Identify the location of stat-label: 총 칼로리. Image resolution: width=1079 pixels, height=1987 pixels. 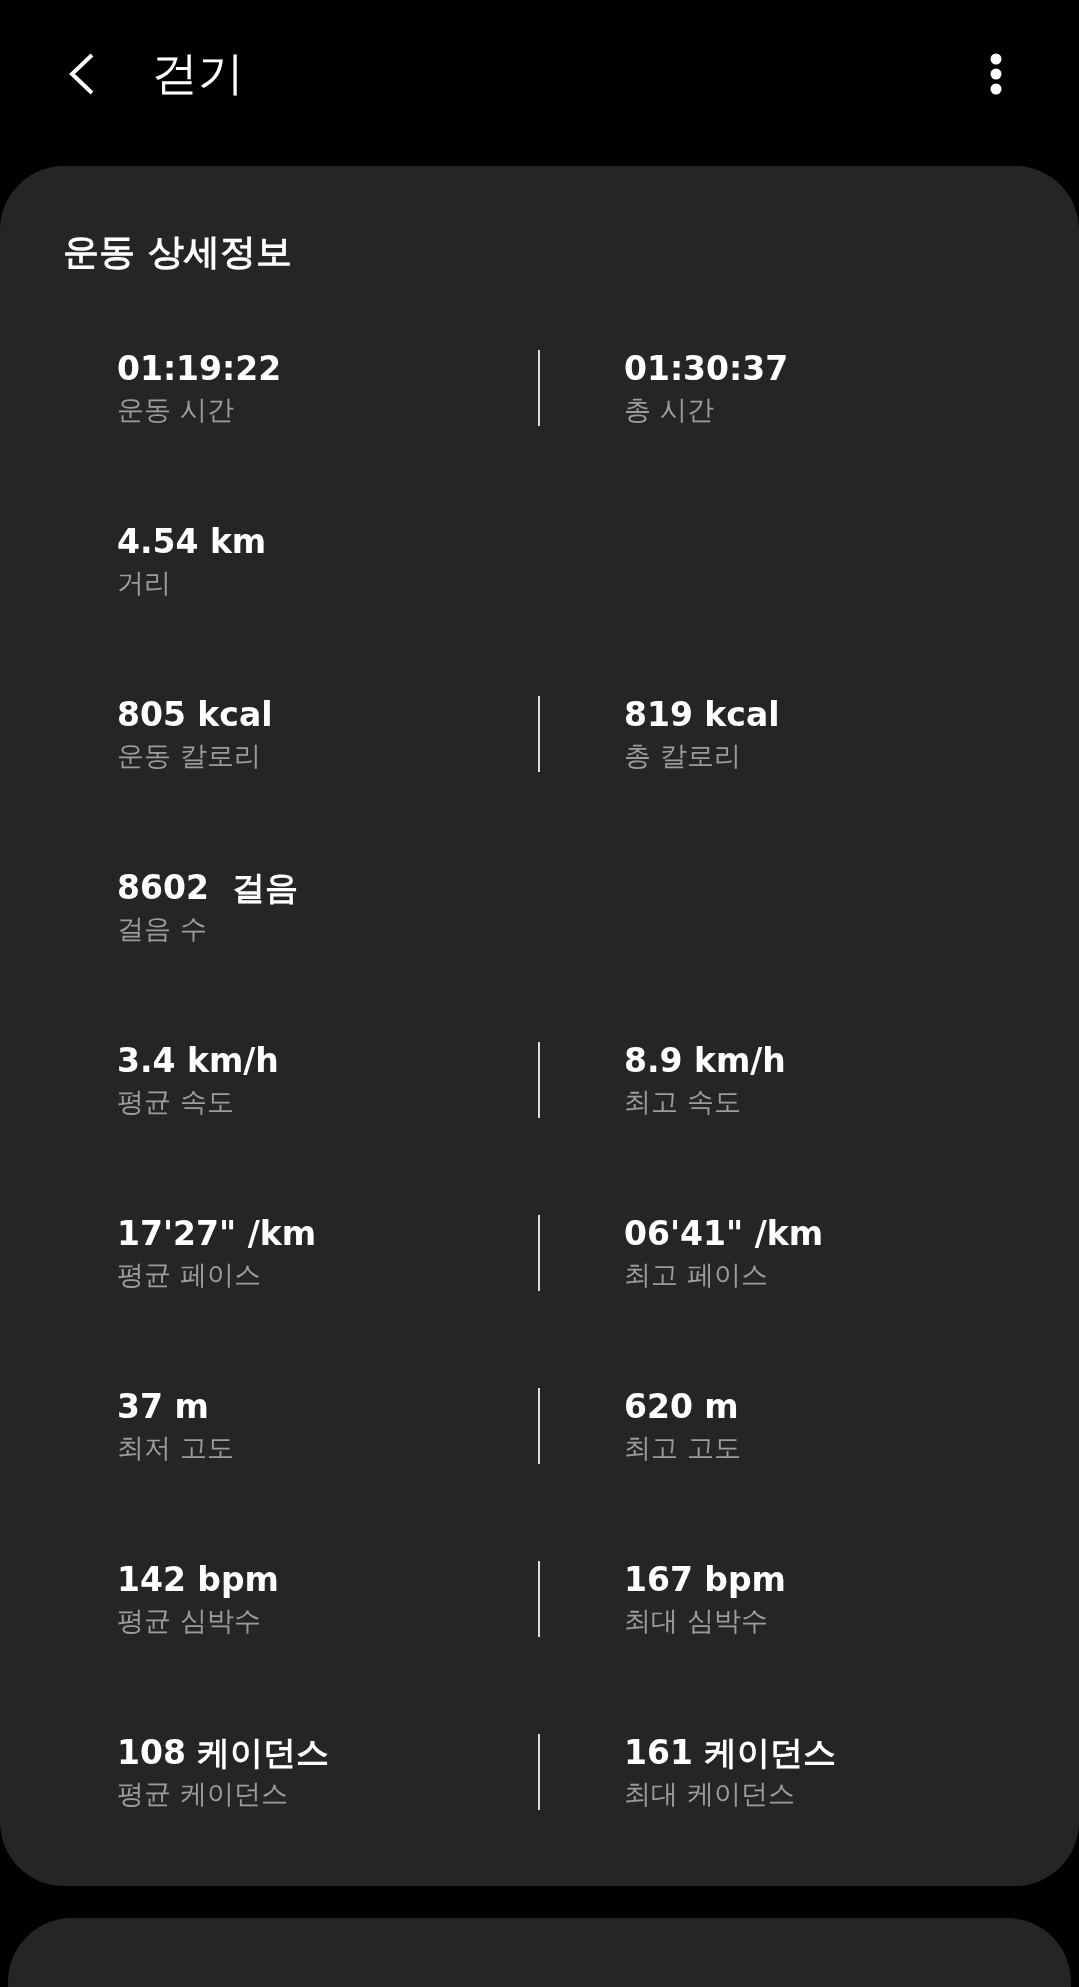
(683, 755).